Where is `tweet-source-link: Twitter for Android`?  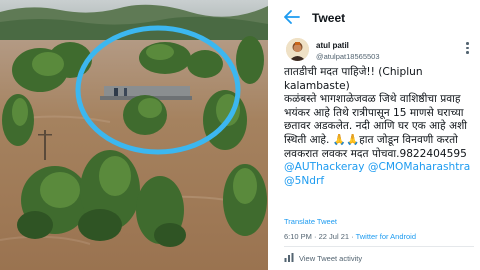 tweet-source-link: Twitter for Android is located at coordinates (386, 236).